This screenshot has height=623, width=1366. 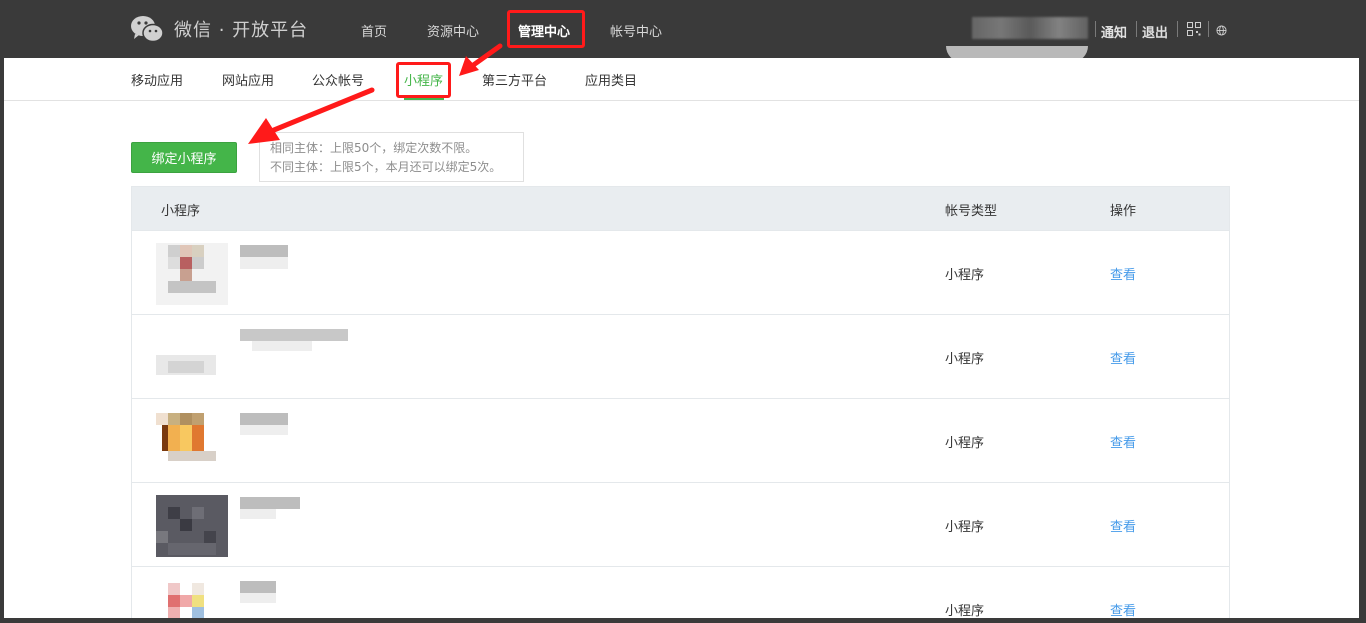 I want to click on brand: 微信 · 开放平台, so click(x=219, y=29).